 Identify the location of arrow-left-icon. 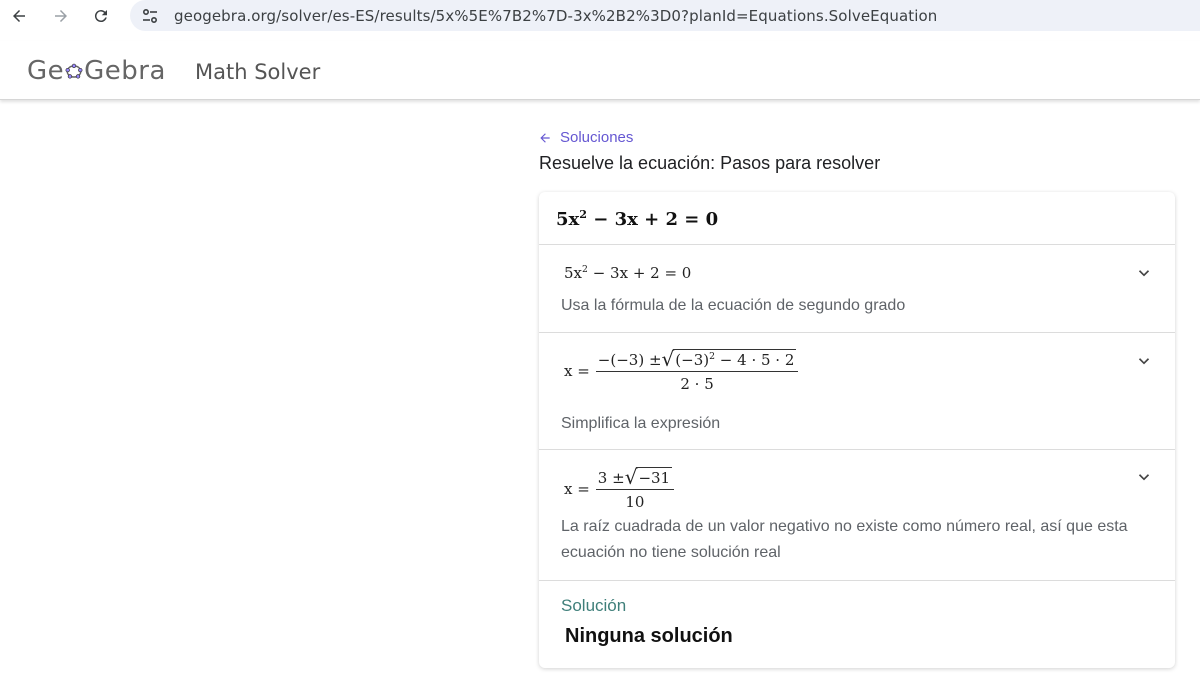
(545, 137).